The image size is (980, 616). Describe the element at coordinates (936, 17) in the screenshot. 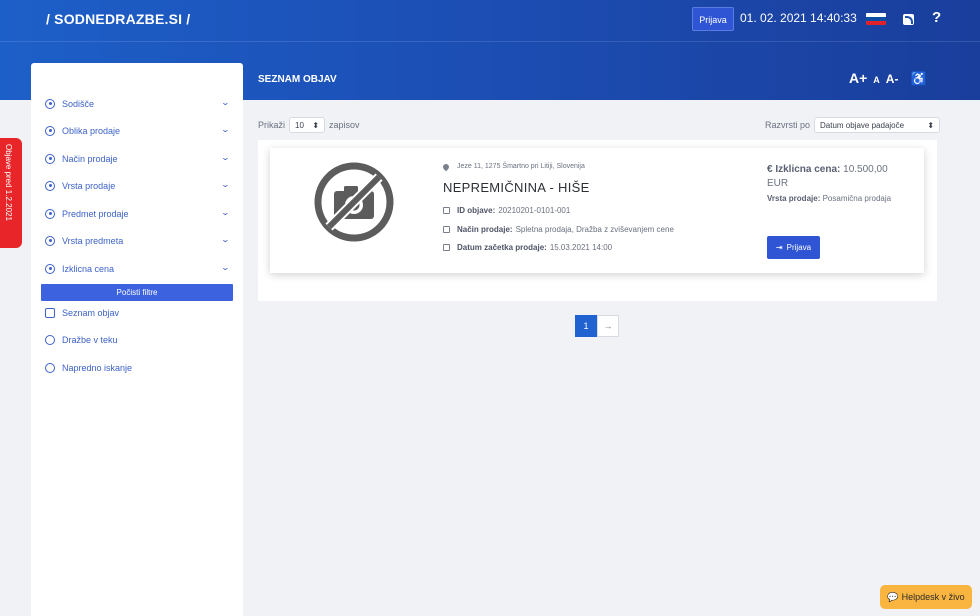

I see `help-button: ?` at that location.